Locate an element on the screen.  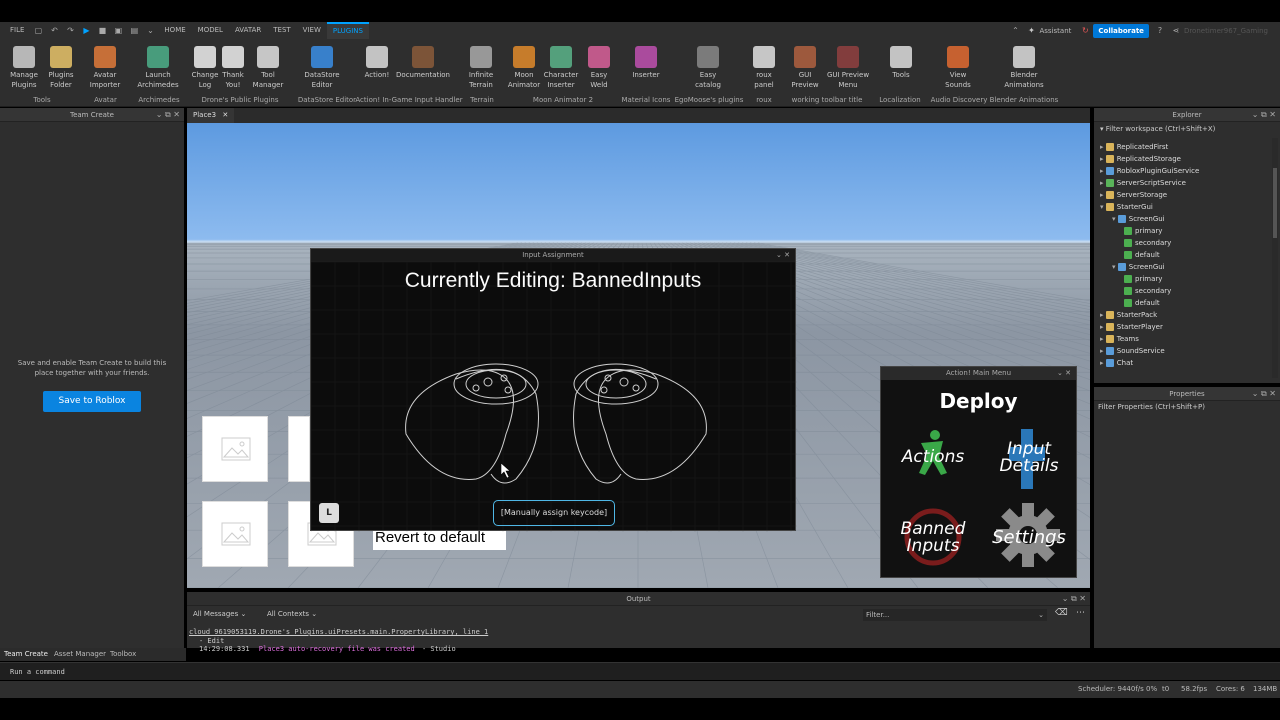
tab-asset-manager: Asset Manager is located at coordinates (80, 654).